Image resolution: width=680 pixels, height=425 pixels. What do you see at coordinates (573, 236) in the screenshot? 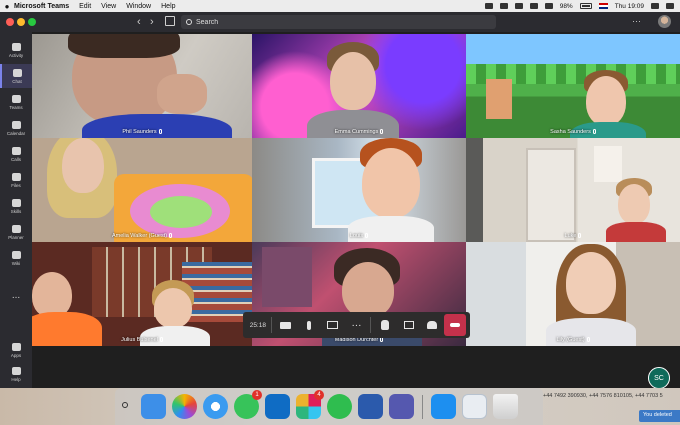
I see `participant-name: Luke` at bounding box center [573, 236].